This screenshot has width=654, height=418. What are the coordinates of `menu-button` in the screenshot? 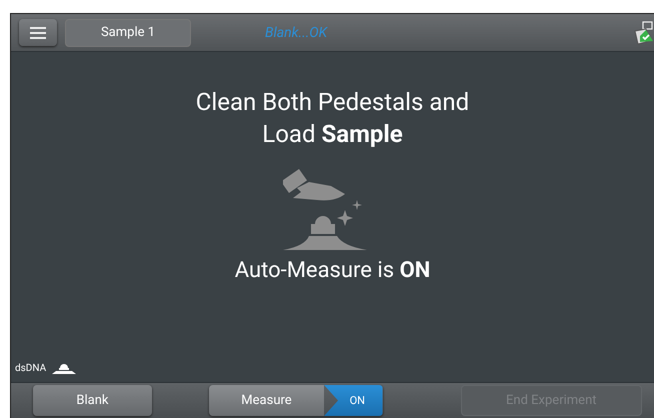 It's located at (38, 32).